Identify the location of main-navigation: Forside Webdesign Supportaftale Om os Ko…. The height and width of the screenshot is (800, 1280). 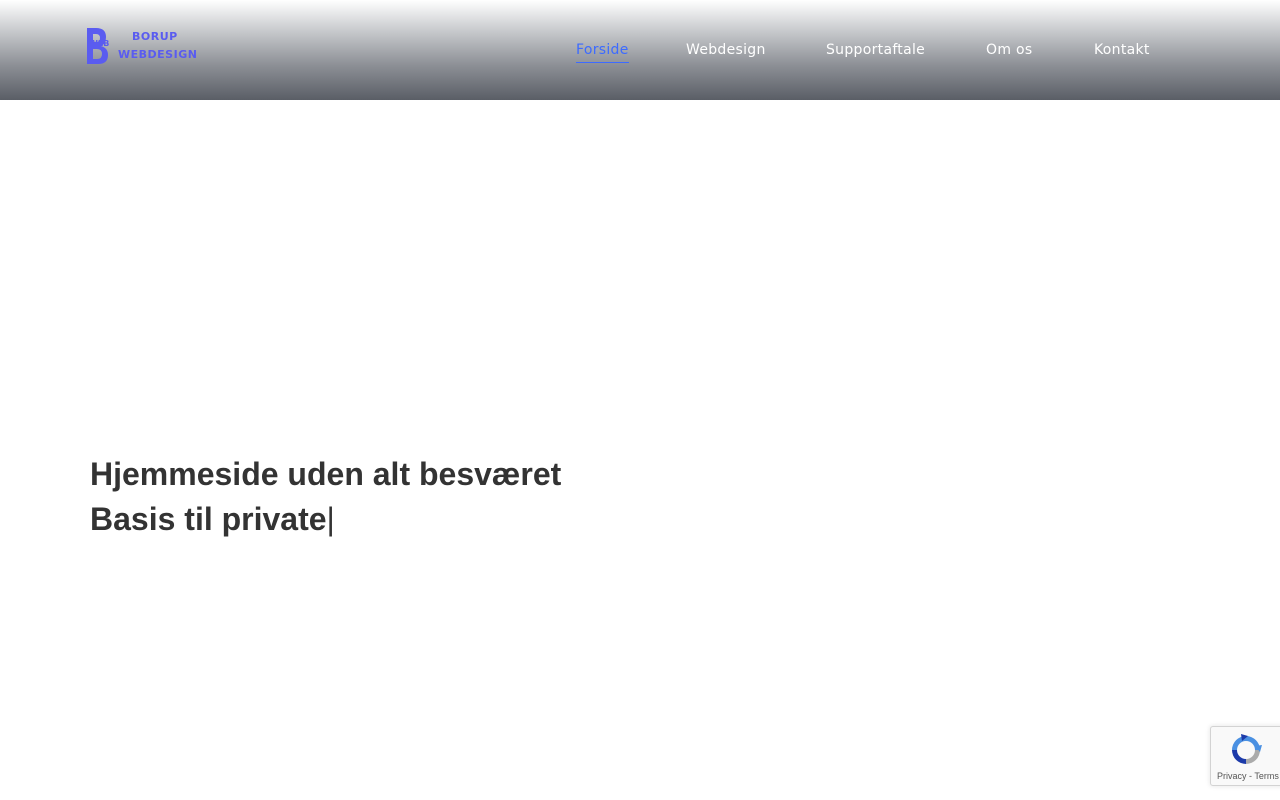
(640, 52).